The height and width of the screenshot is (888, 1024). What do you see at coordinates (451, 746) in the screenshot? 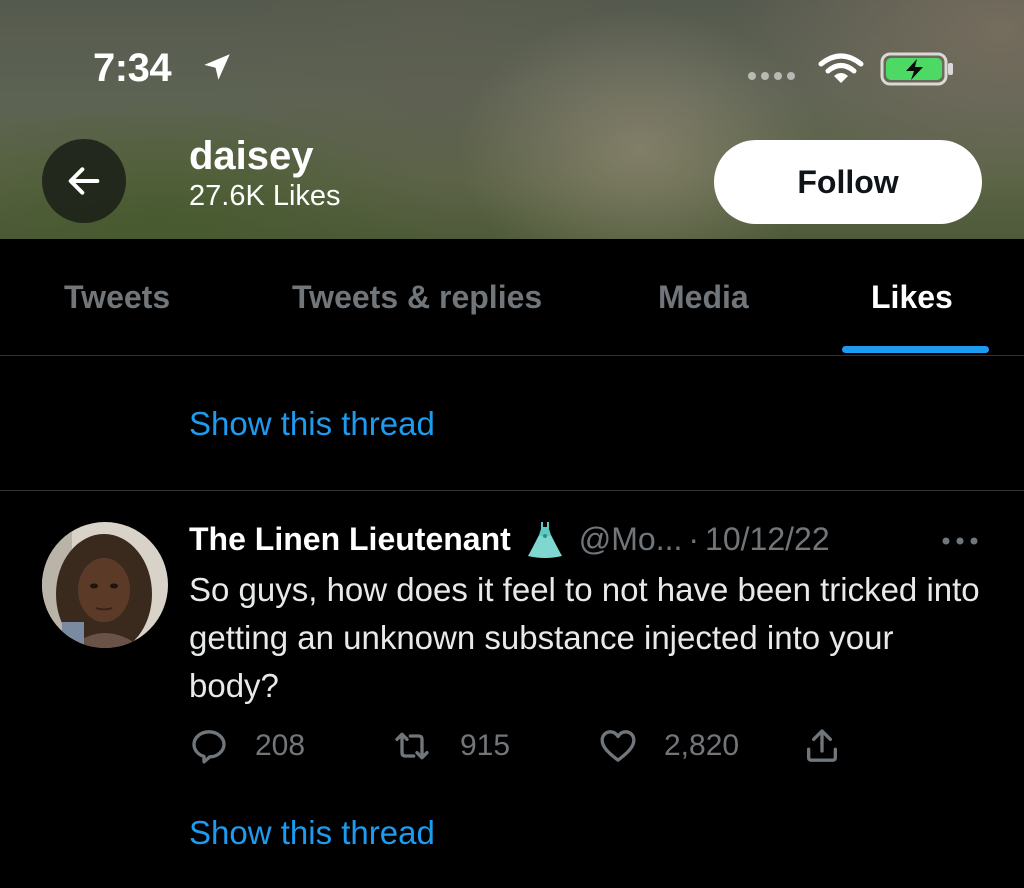
I see `retweet-button: 915` at bounding box center [451, 746].